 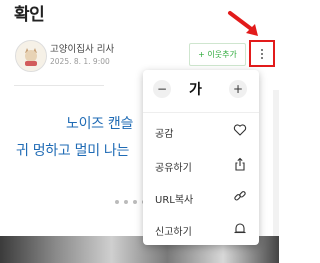 I want to click on font-decrease-button: −, so click(x=162, y=89).